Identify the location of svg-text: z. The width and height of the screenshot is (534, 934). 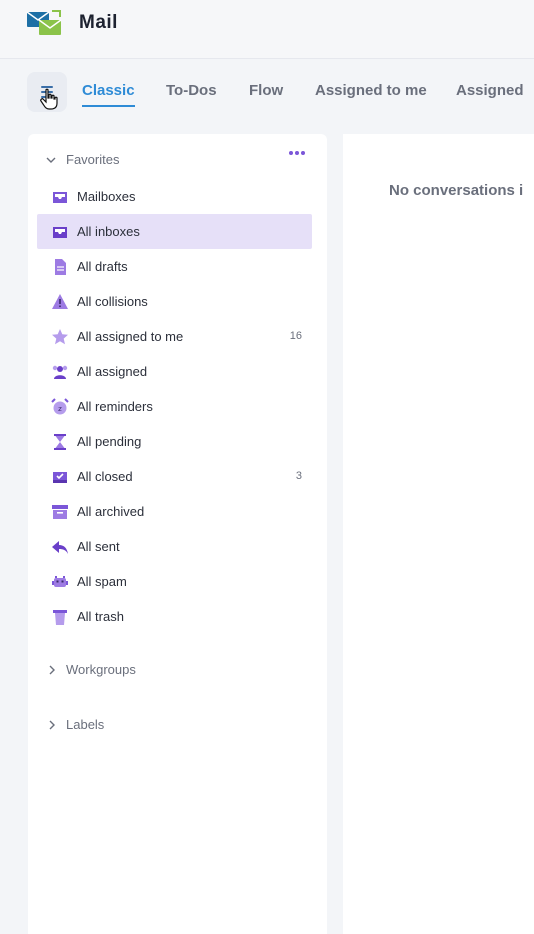
(60, 409).